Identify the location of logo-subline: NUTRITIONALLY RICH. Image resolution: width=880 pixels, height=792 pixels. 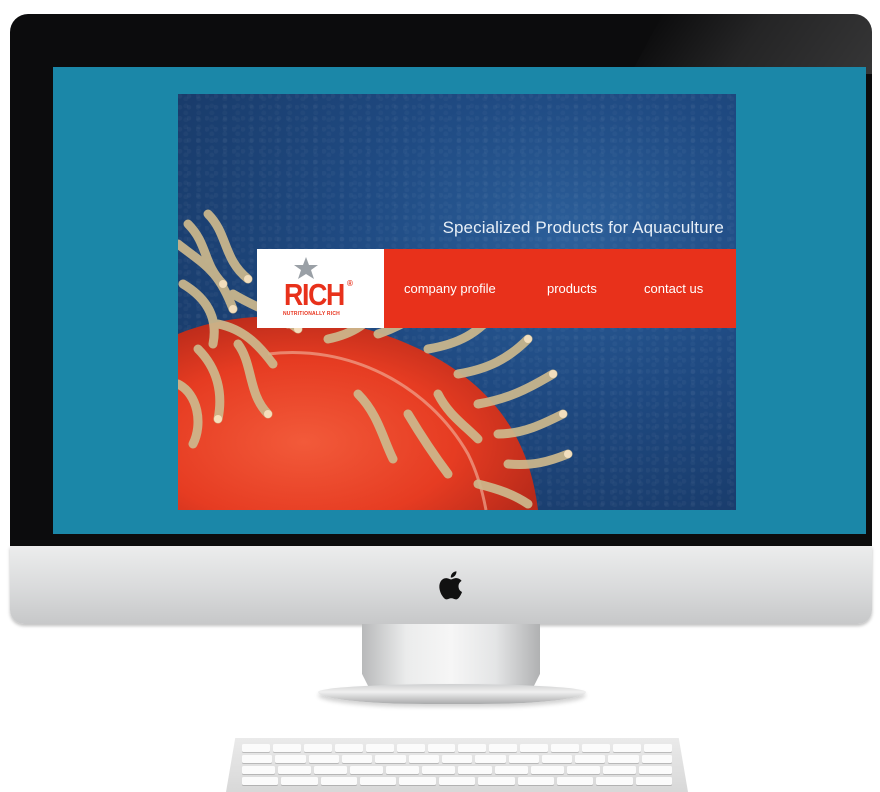
(311, 314).